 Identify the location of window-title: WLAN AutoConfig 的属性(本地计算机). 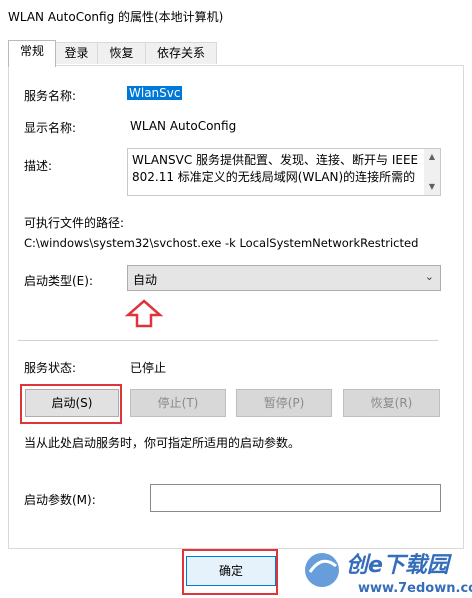
(116, 17).